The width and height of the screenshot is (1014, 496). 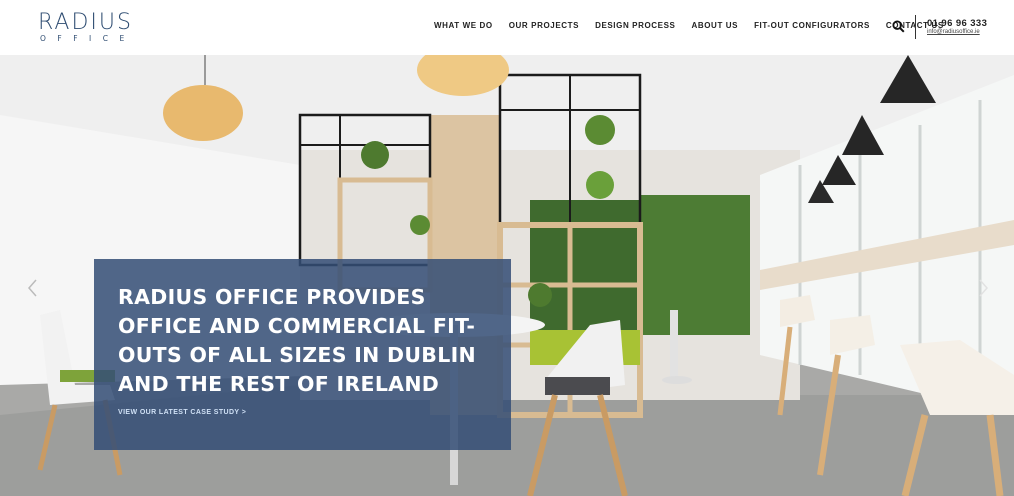 I want to click on email-link: info@radiusoffice.ie, so click(x=953, y=32).